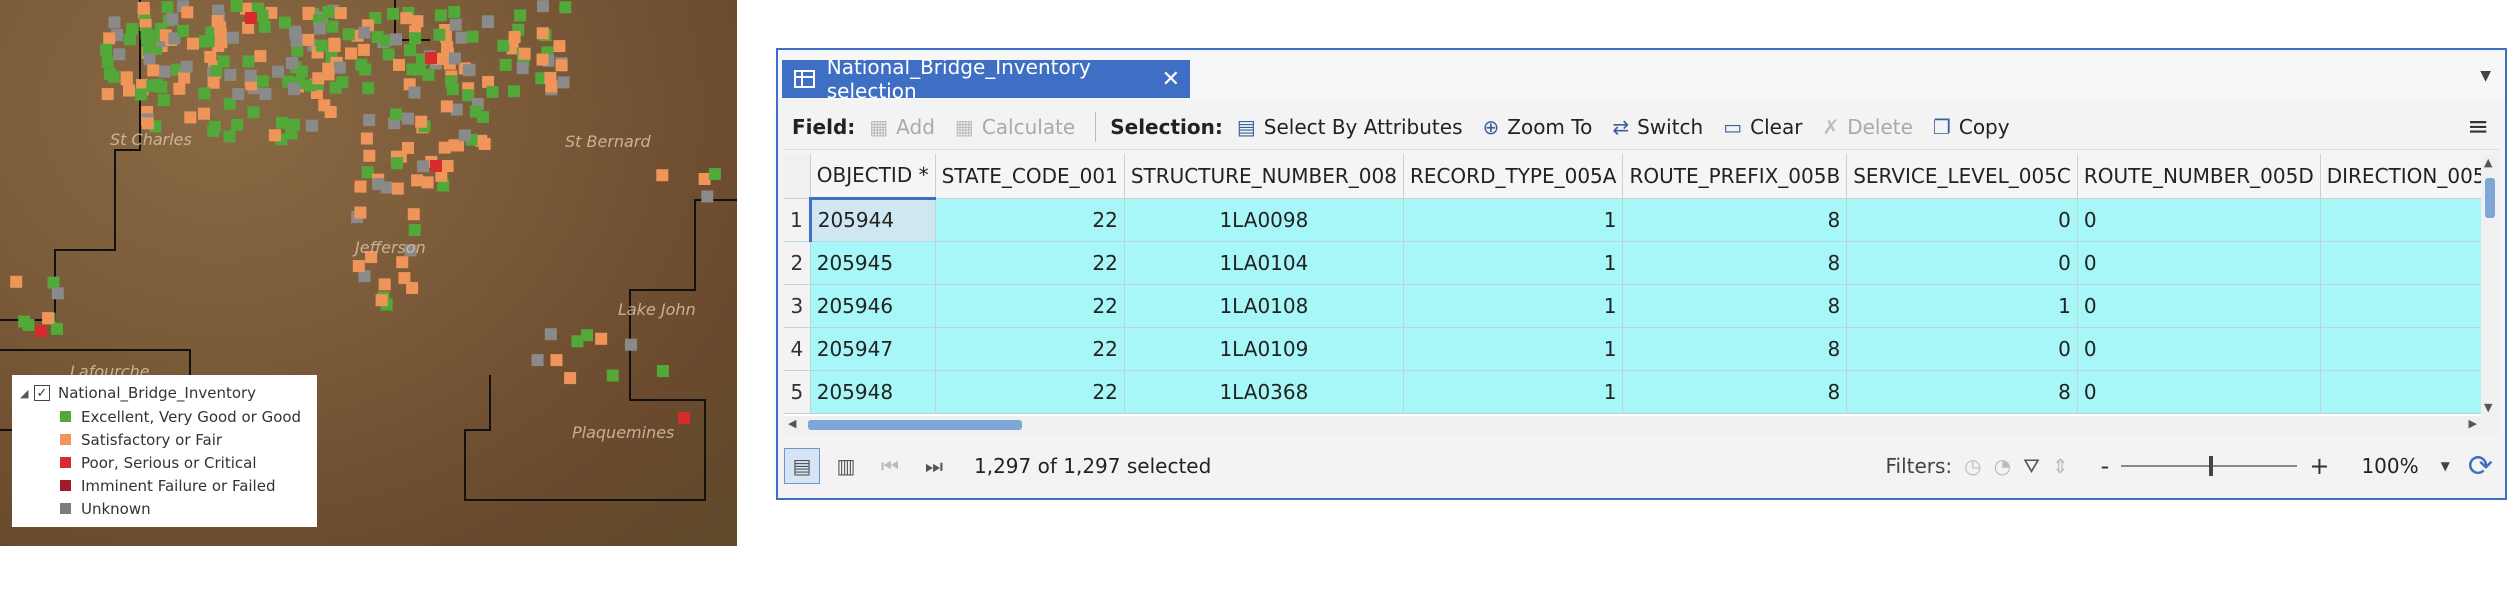  What do you see at coordinates (2445, 466) in the screenshot?
I see `zoom-dropdown-icon: ▼` at bounding box center [2445, 466].